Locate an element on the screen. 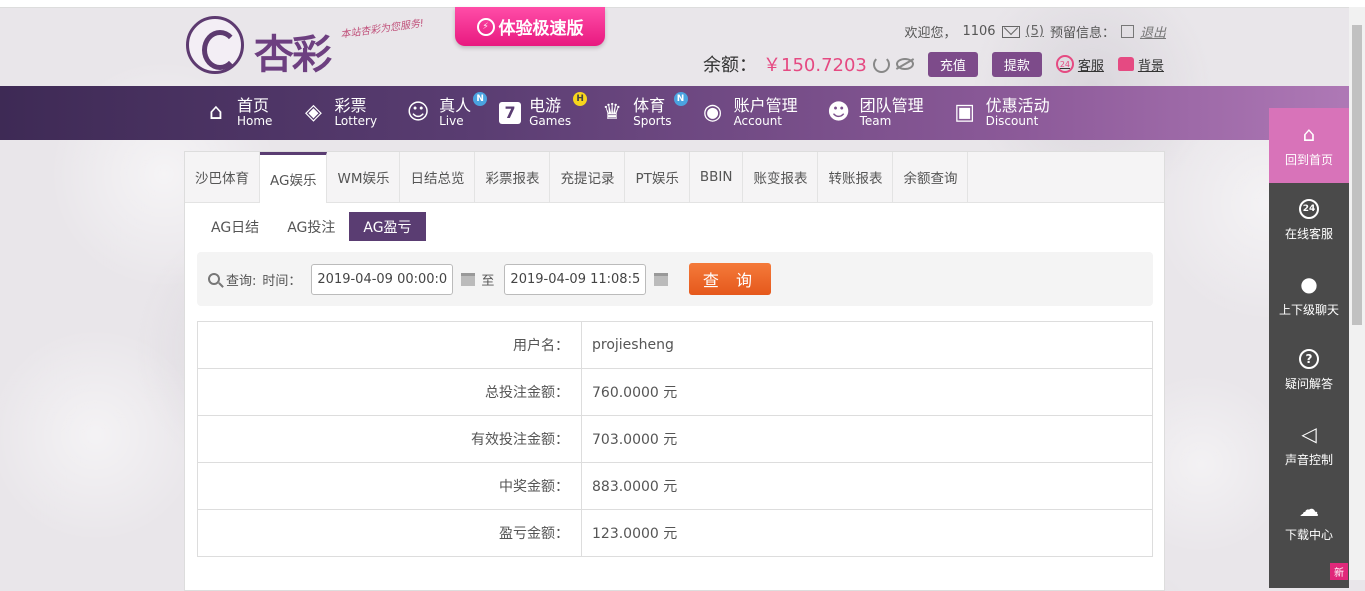 Image resolution: width=1365 pixels, height=591 pixels. tab-deposit-withdraw-records: 充提记录 is located at coordinates (588, 177).